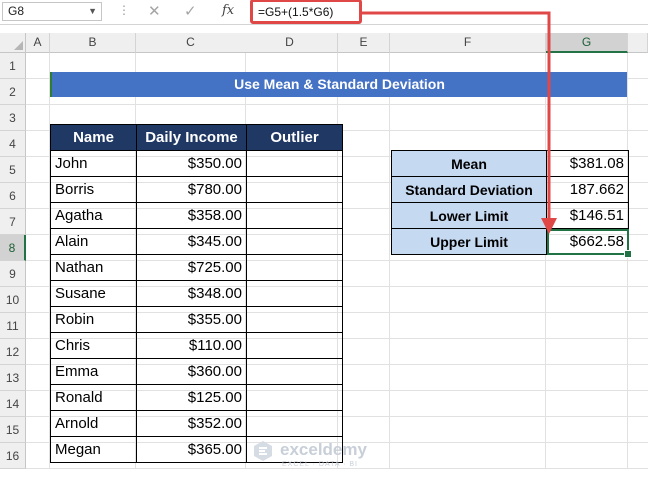  I want to click on column-header-g: G, so click(587, 43).